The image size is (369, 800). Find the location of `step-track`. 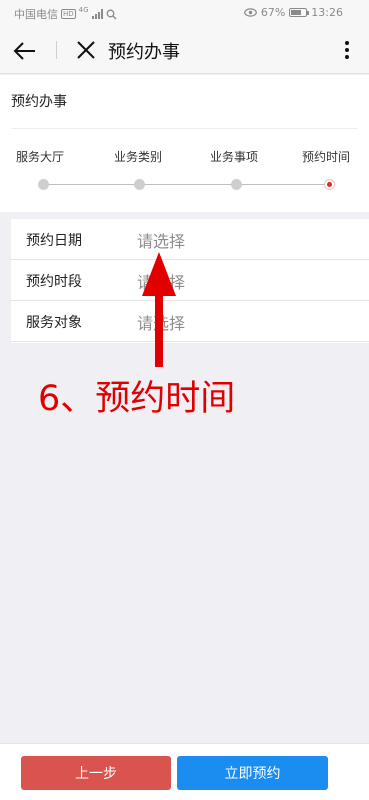

step-track is located at coordinates (186, 184).